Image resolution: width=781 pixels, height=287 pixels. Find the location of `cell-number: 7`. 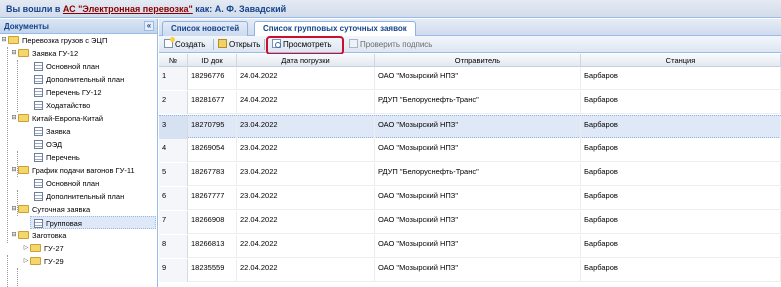

cell-number: 7 is located at coordinates (173, 222).